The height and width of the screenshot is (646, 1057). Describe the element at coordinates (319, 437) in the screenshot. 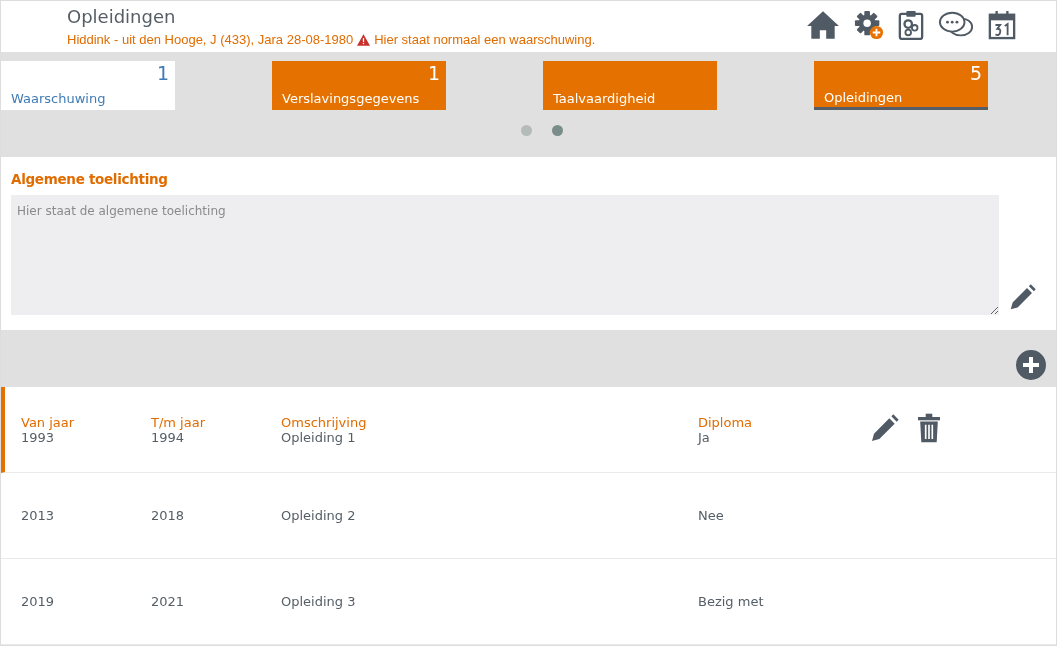

I see `table-cell-text: Opleiding 1` at that location.